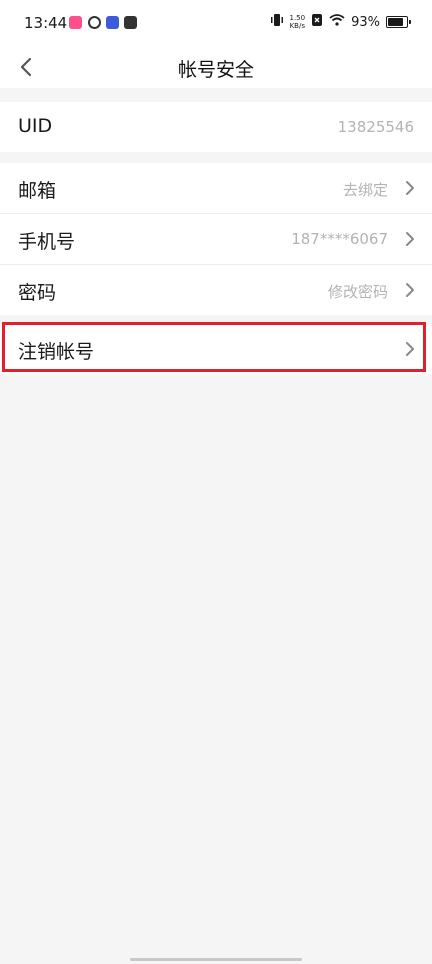 The image size is (432, 964). What do you see at coordinates (398, 22) in the screenshot?
I see `battery-icon` at bounding box center [398, 22].